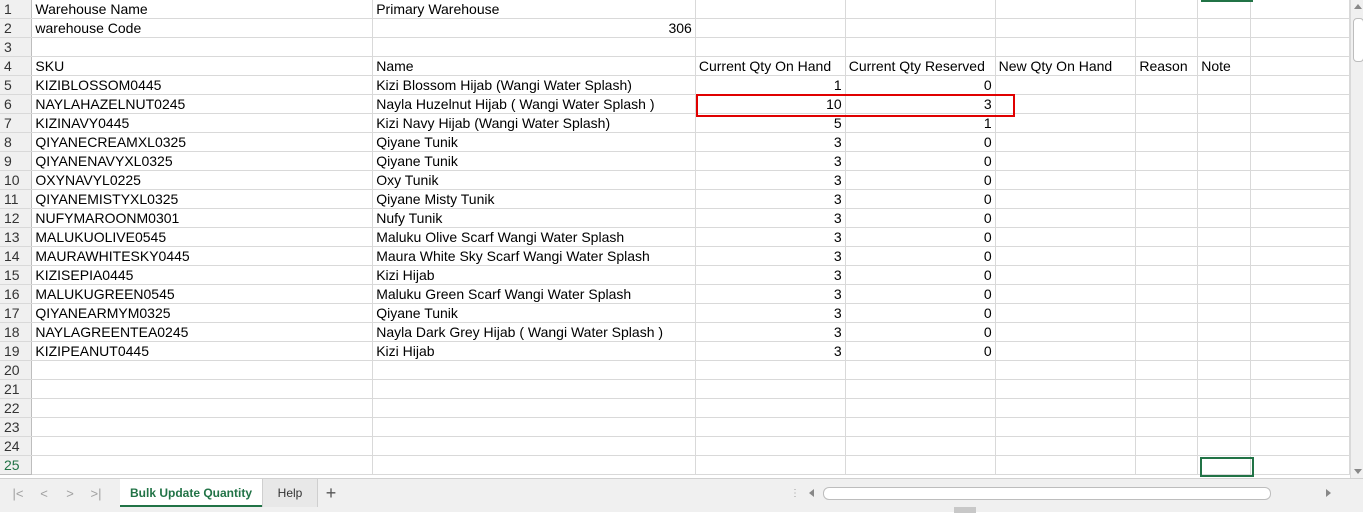 This screenshot has width=1363, height=513. I want to click on cell-a: MALUKUGREEN0545, so click(202, 294).